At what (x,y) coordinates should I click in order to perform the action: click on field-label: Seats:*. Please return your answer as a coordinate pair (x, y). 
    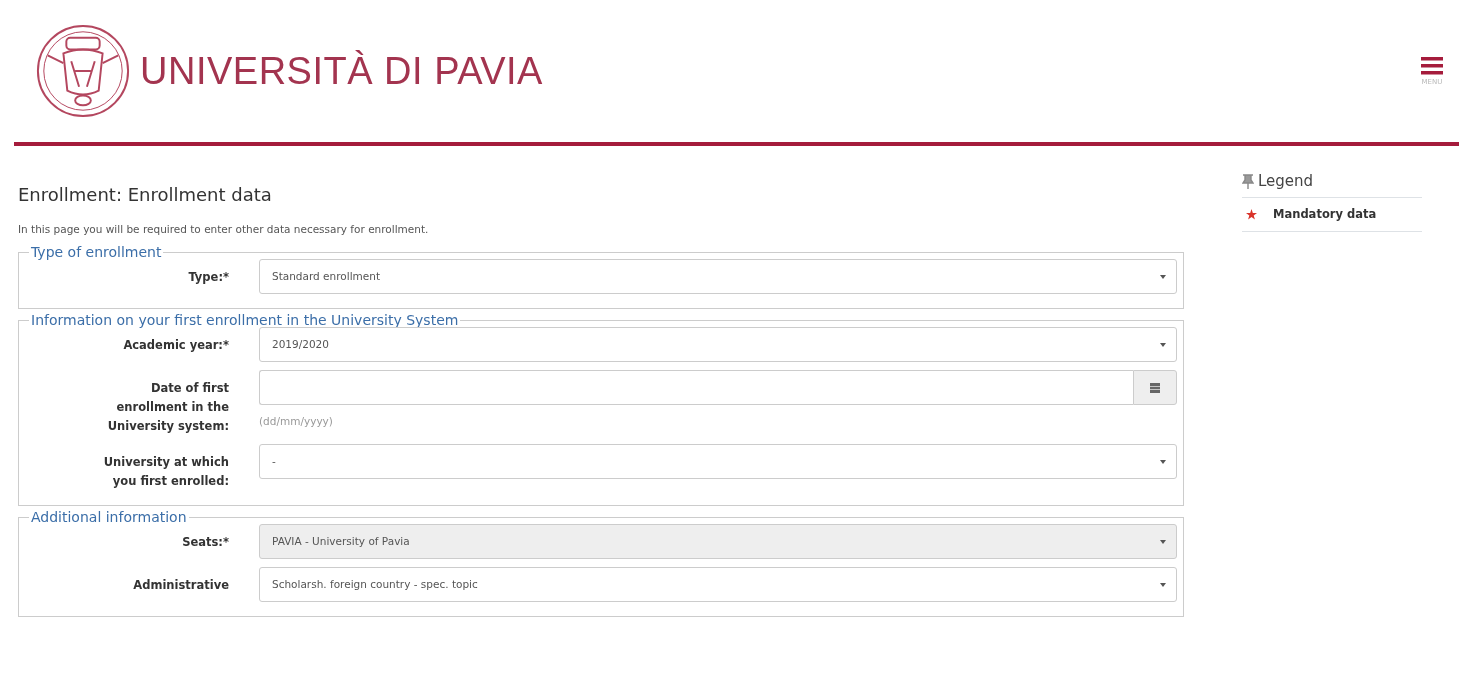
    Looking at the image, I should click on (205, 543).